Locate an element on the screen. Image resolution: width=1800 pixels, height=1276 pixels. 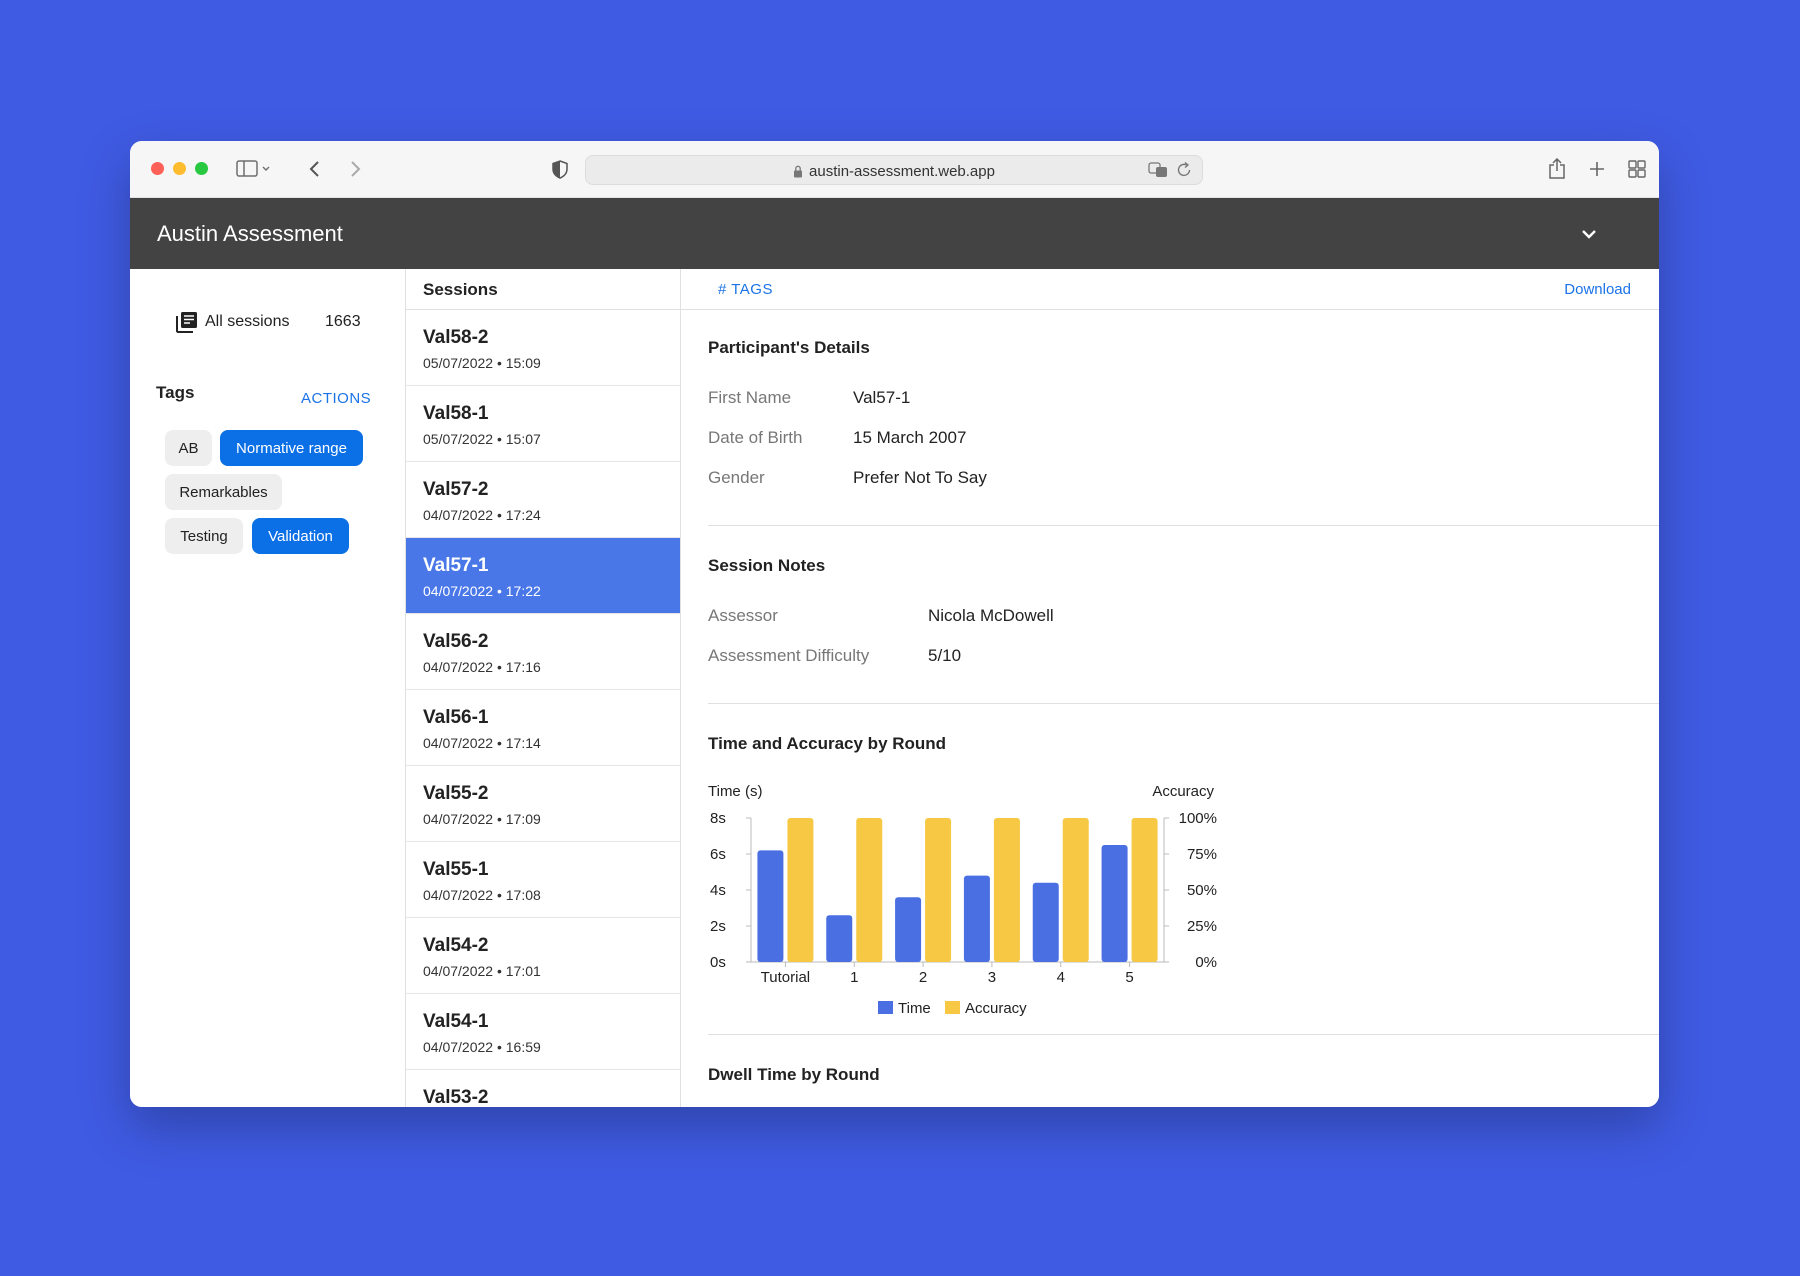
session-name: Val55-1 is located at coordinates (456, 869).